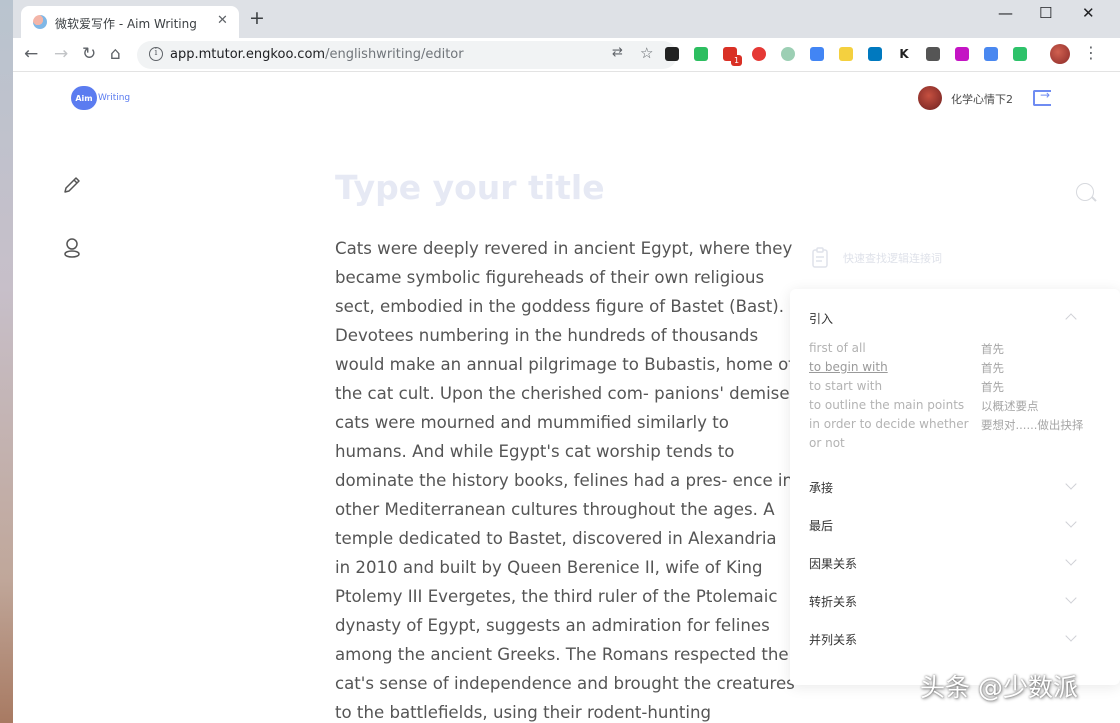 This screenshot has width=1120, height=723. What do you see at coordinates (1005, 13) in the screenshot?
I see `minimize-icon: —` at bounding box center [1005, 13].